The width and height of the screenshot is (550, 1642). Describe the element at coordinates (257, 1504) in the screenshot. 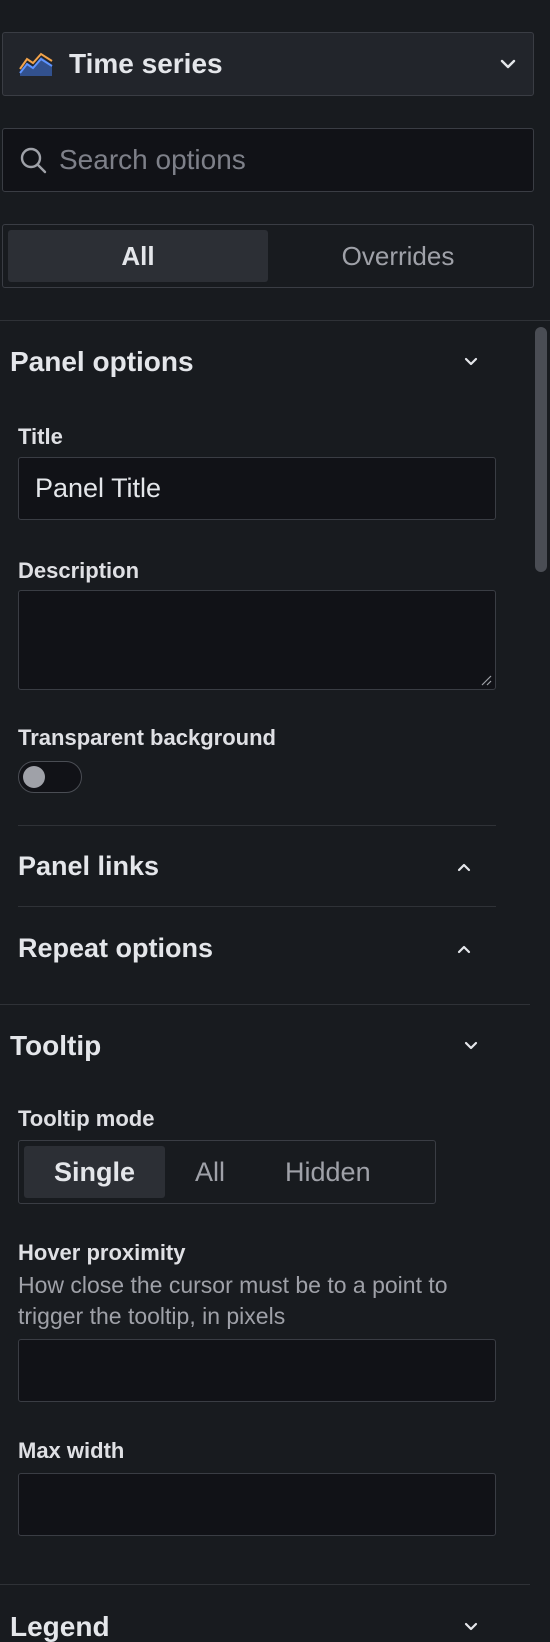

I see `max-width-input` at that location.